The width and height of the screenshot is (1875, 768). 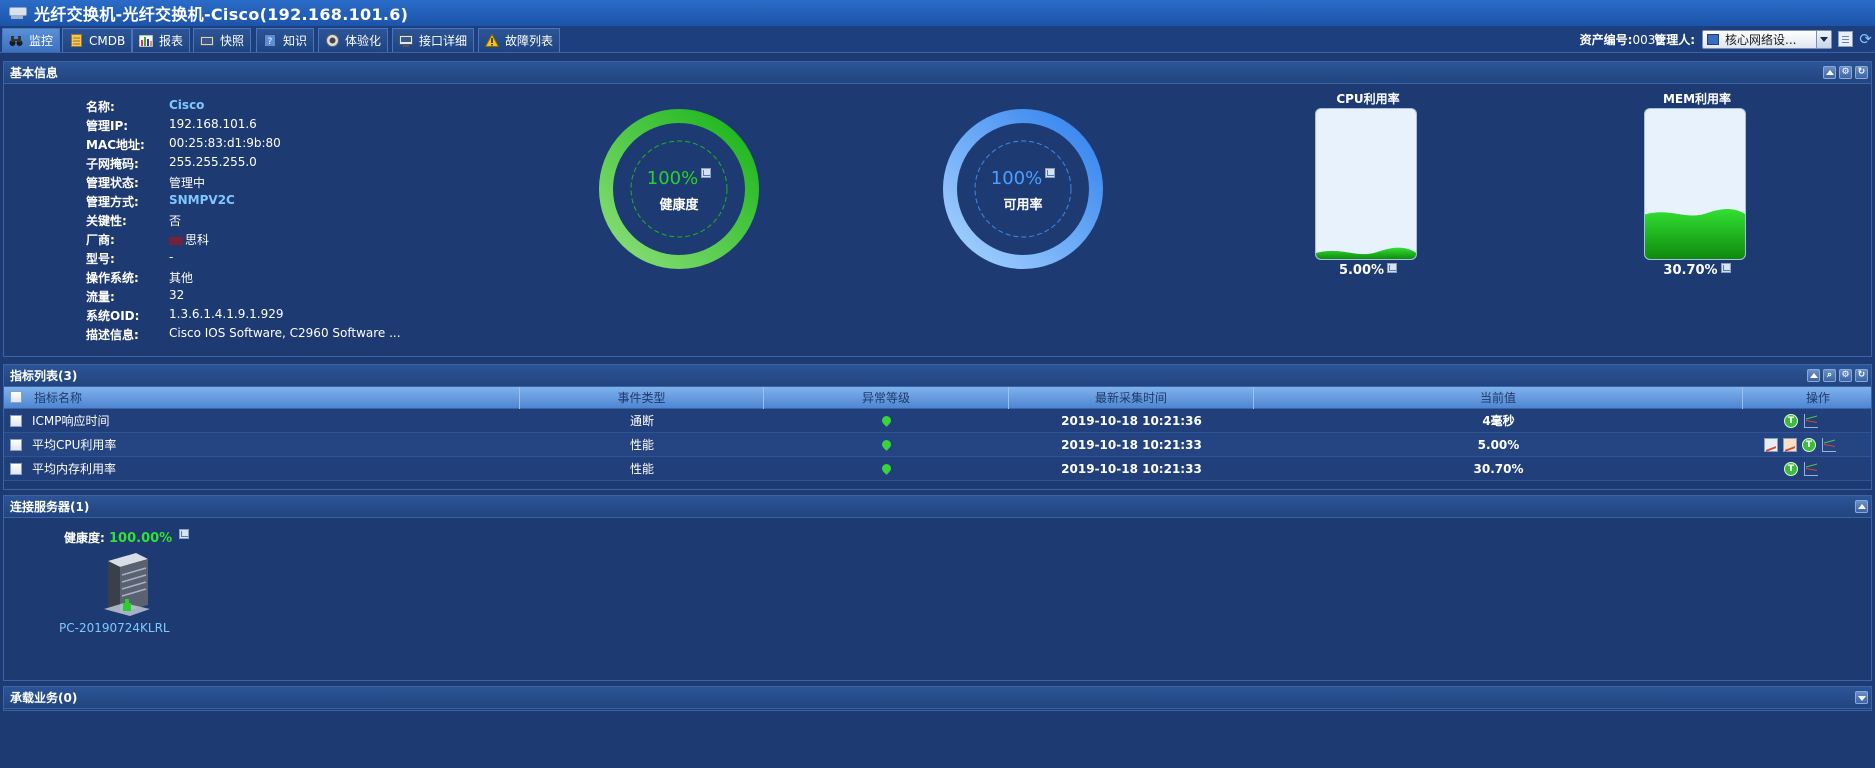 I want to click on current-value: 30.70%, so click(x=1498, y=469).